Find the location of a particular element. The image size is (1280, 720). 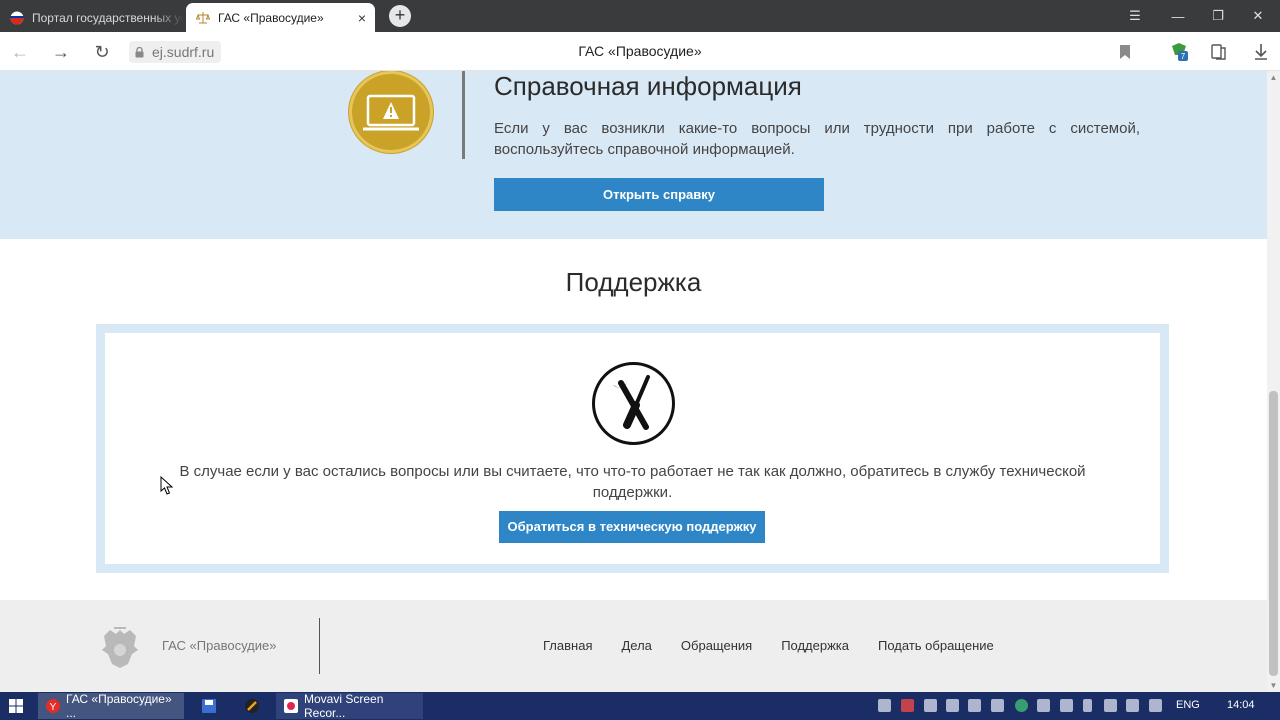

svg-text: Y is located at coordinates (53, 707).